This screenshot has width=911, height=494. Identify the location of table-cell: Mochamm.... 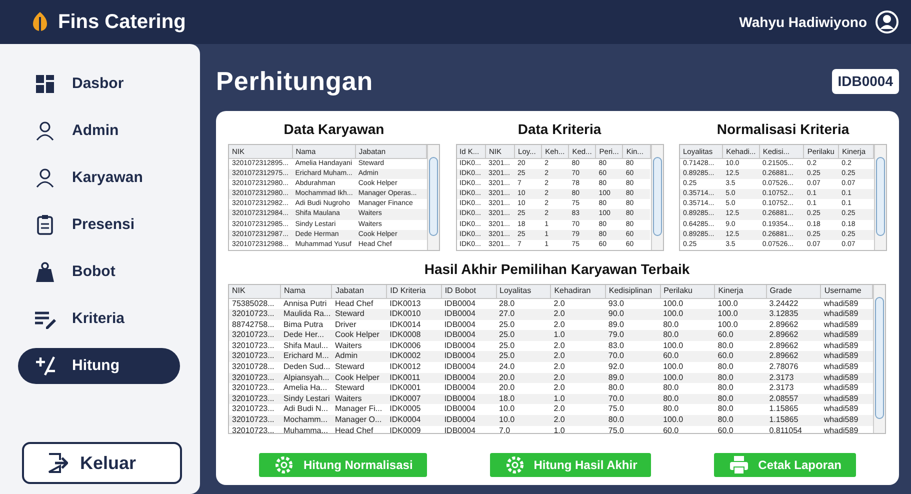
(306, 420).